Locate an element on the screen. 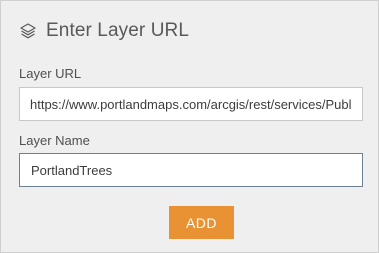  layer-url-input is located at coordinates (191, 104).